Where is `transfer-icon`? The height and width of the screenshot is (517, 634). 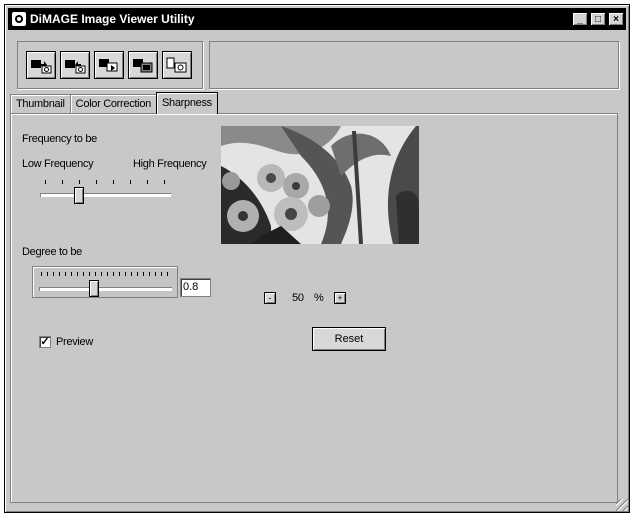 transfer-icon is located at coordinates (108, 65).